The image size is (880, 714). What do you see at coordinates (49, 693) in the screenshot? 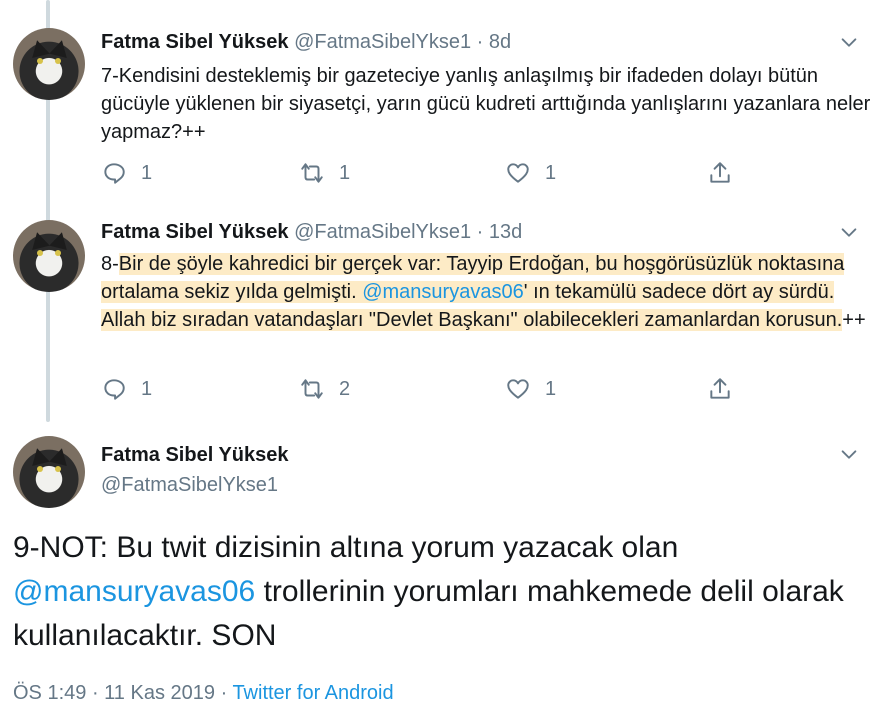
I see `tweet-time: ÖS 1:49` at bounding box center [49, 693].